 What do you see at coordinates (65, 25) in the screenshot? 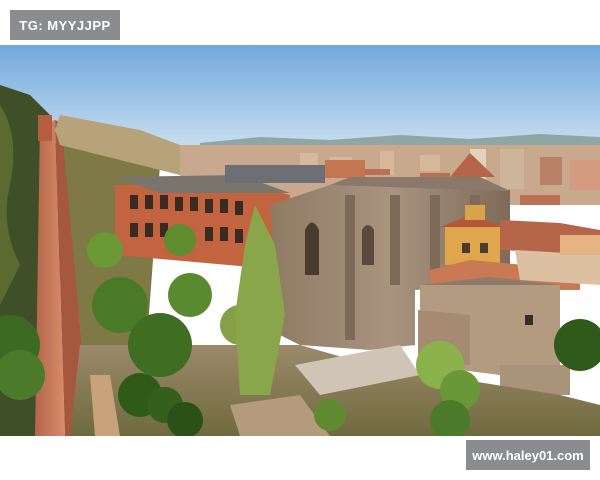
I see `watermark-top: TG: MYYJJPP` at bounding box center [65, 25].